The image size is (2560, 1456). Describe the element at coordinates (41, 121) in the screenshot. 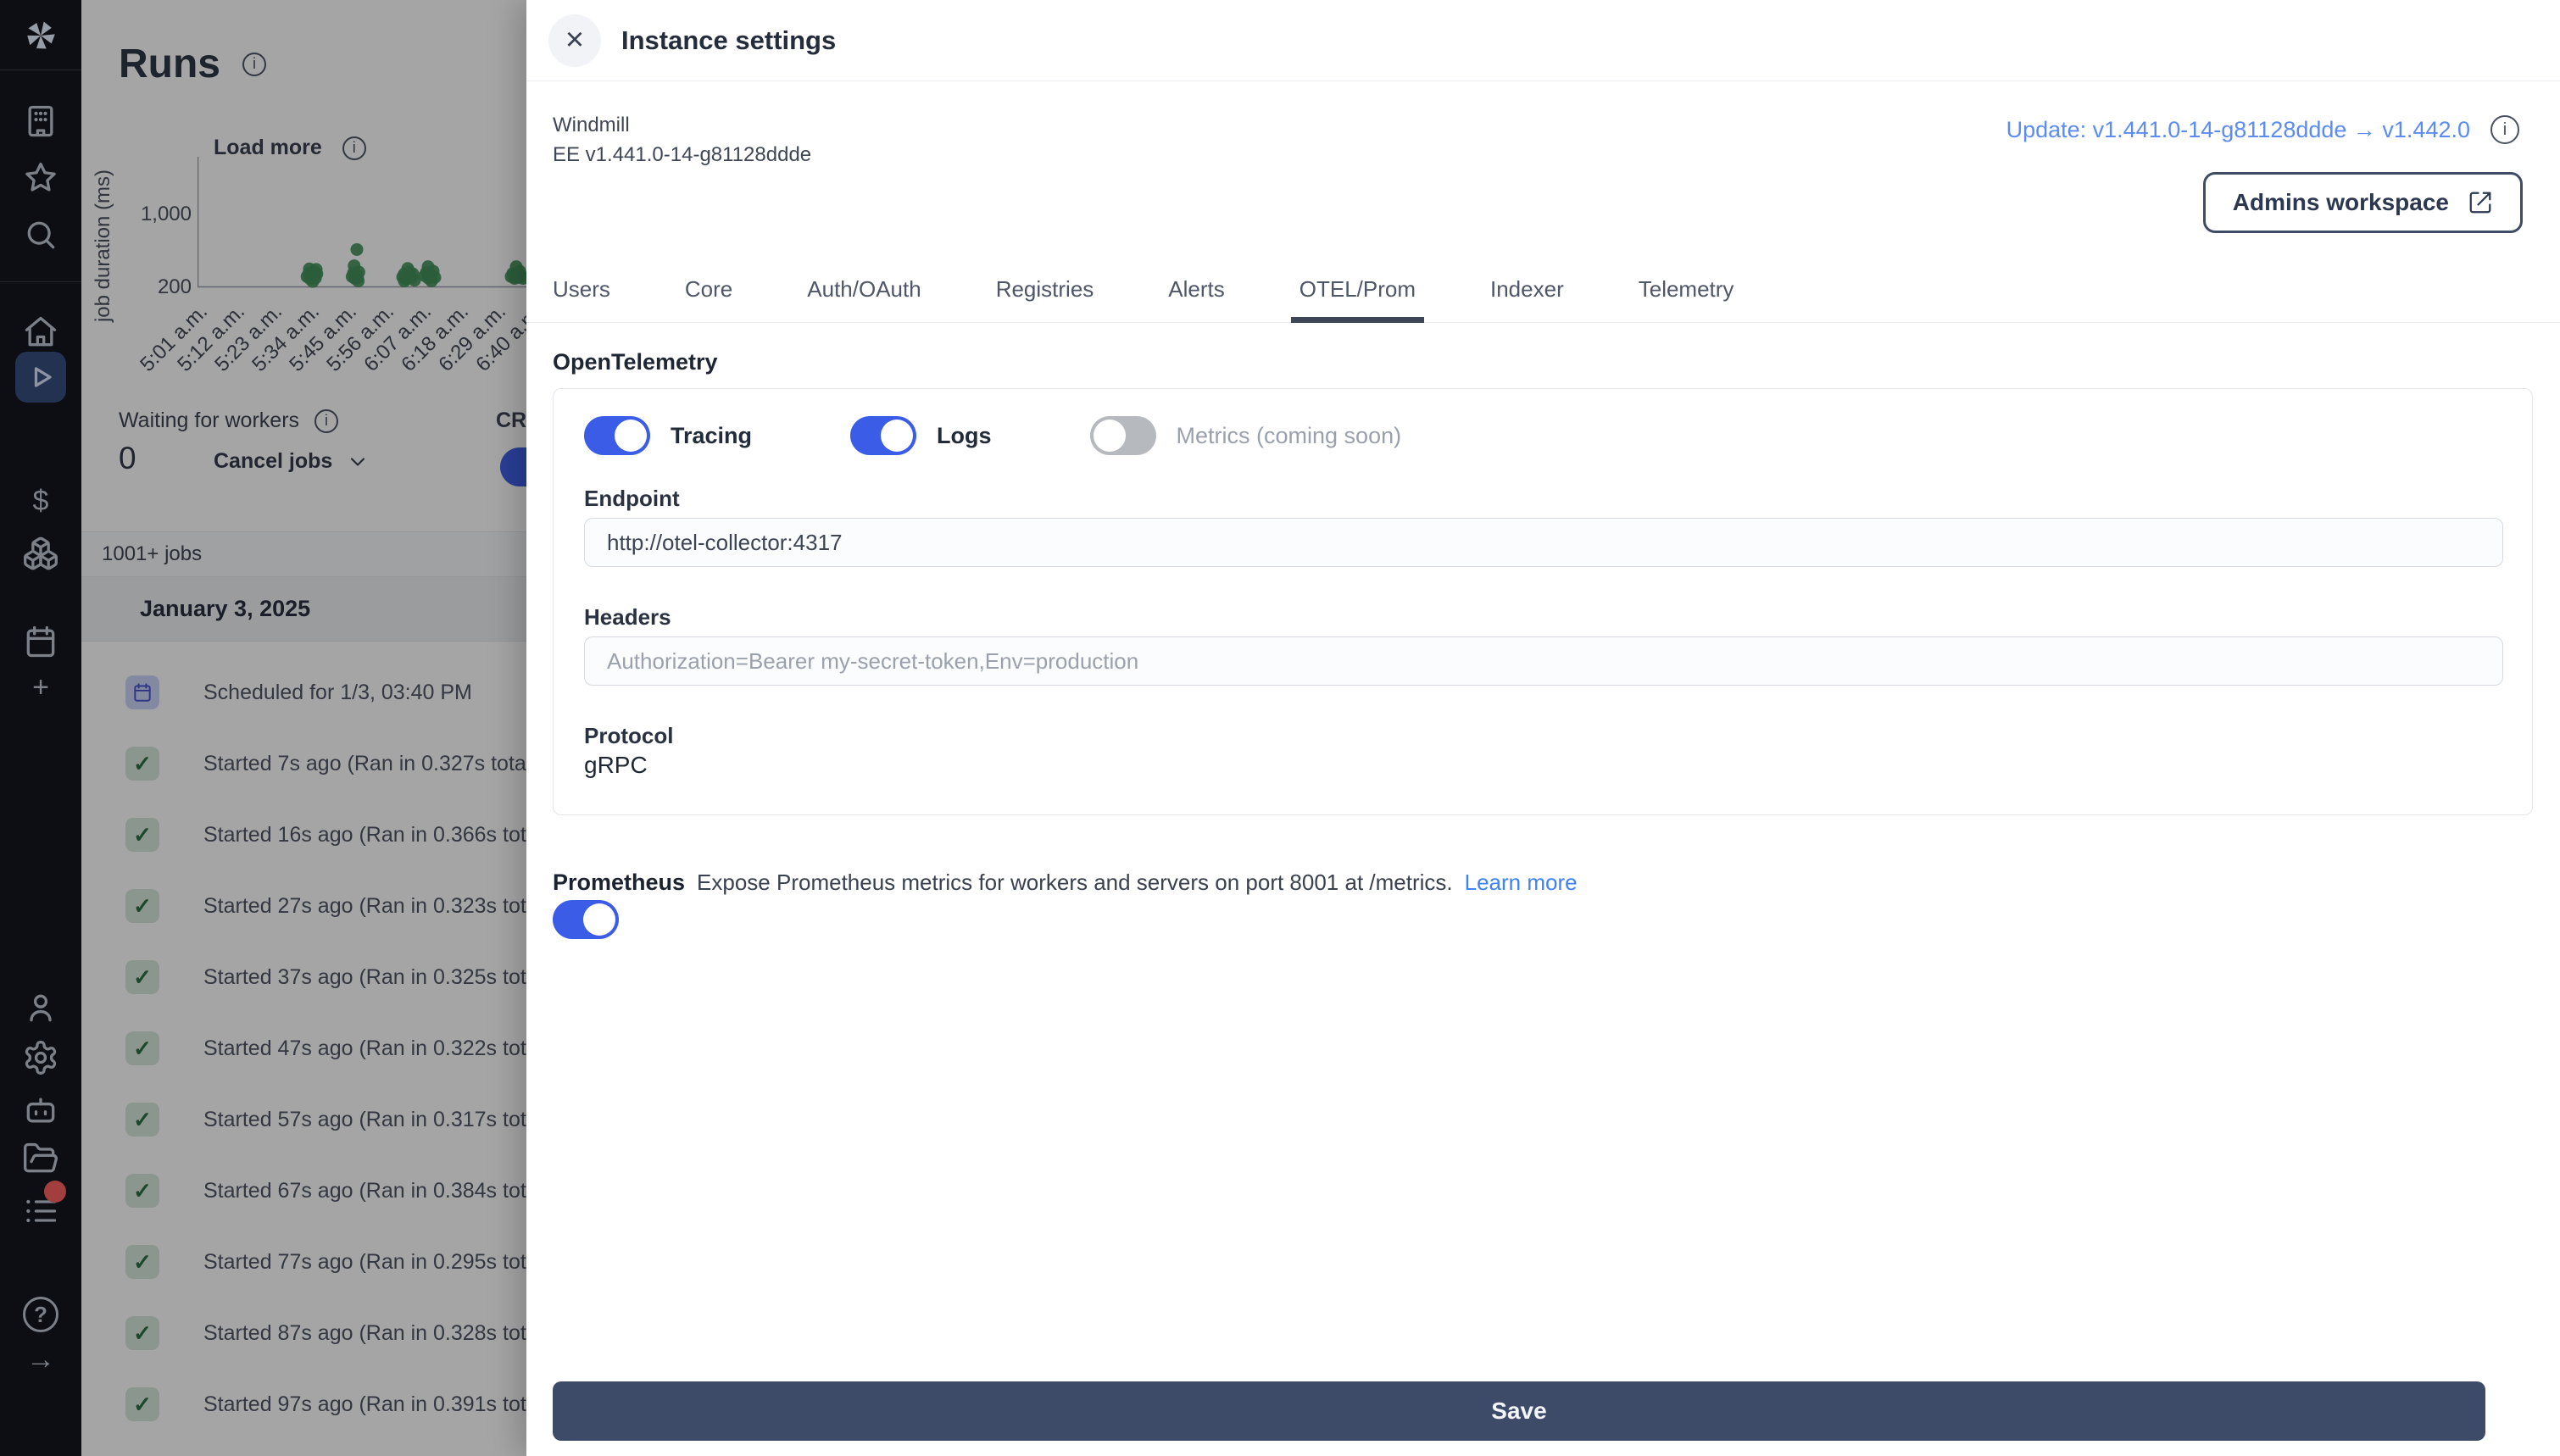

I see `workspace-building-icon` at that location.